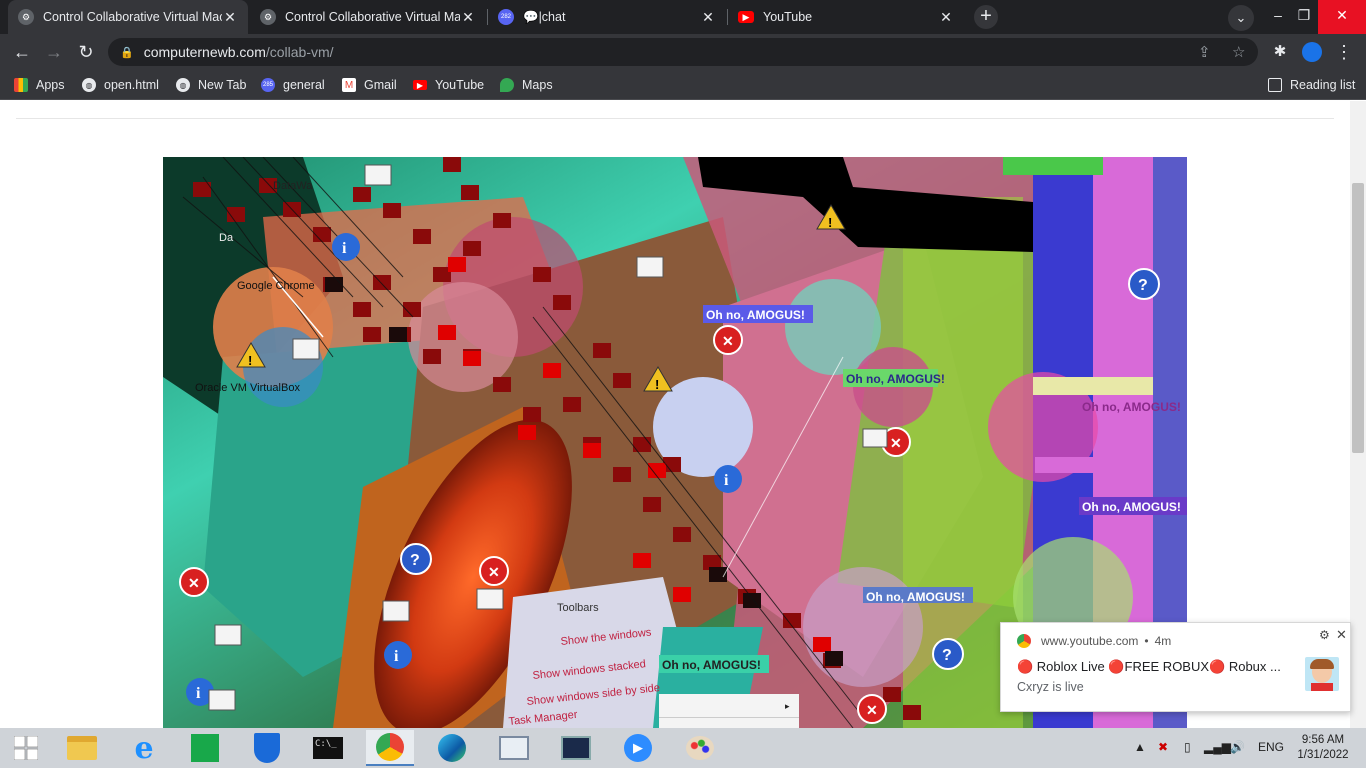 The image size is (1366, 768). I want to click on bookmark-label: open.html, so click(131, 85).